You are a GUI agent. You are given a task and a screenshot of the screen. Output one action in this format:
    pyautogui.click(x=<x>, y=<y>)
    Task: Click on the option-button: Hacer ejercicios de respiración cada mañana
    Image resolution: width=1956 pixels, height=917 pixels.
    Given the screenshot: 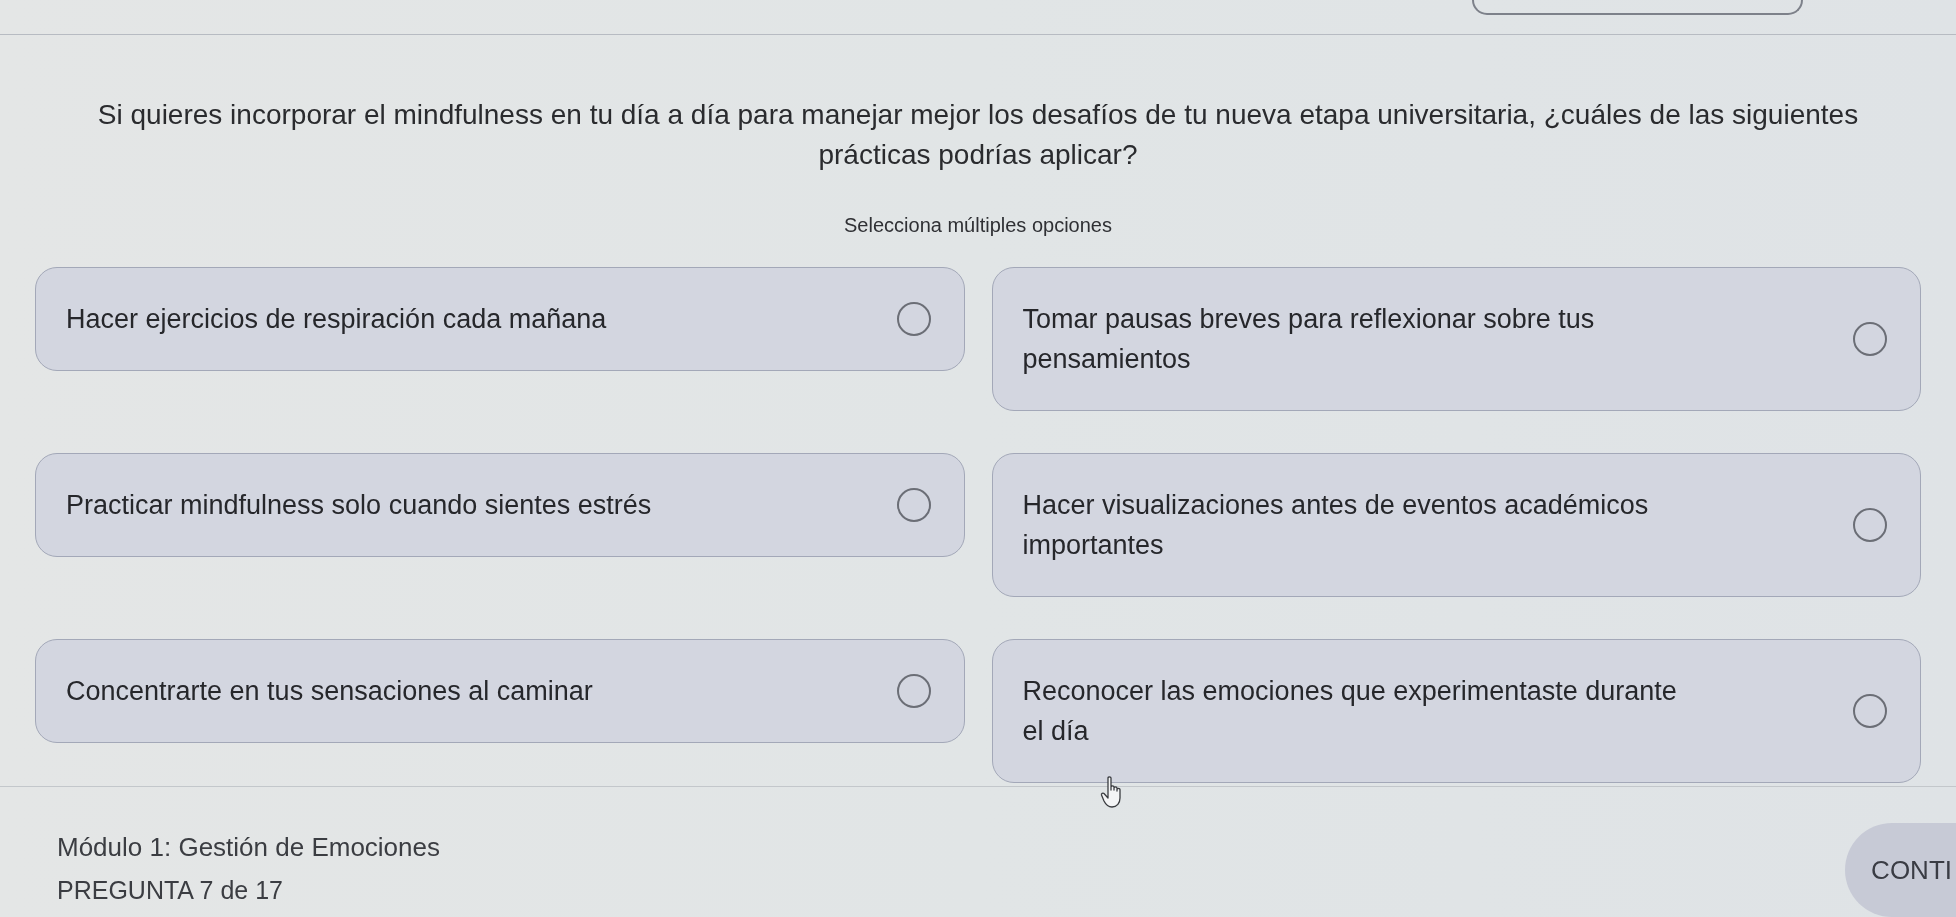 What is the action you would take?
    pyautogui.click(x=500, y=319)
    